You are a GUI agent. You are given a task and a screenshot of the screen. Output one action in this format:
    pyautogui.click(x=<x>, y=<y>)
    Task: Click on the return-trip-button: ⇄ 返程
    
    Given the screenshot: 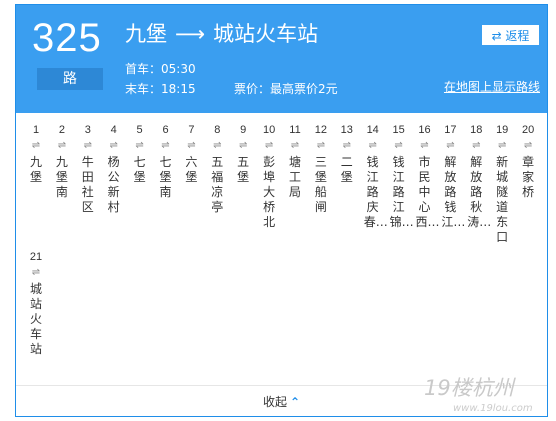 What is the action you would take?
    pyautogui.click(x=510, y=35)
    